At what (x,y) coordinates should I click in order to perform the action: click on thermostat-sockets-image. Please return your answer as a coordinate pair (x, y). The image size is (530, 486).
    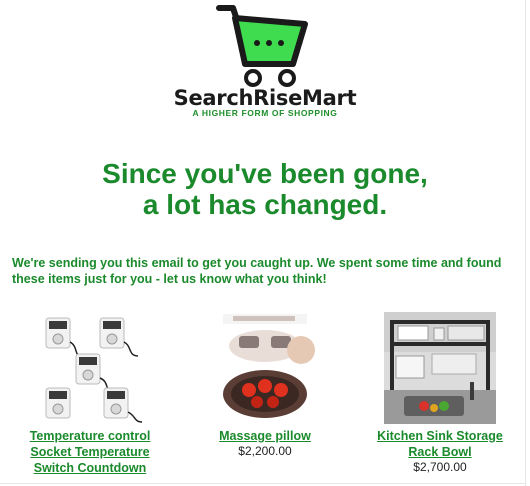
    Looking at the image, I should click on (90, 368).